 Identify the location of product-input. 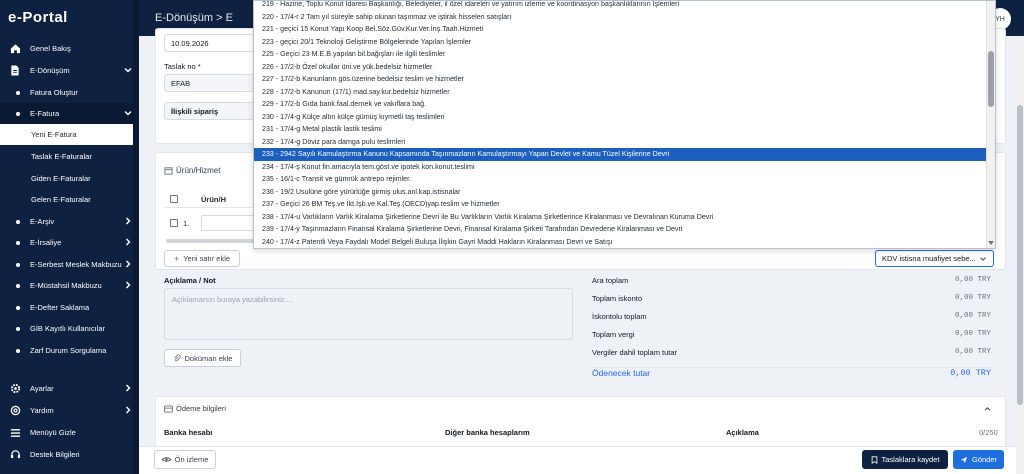
(228, 223).